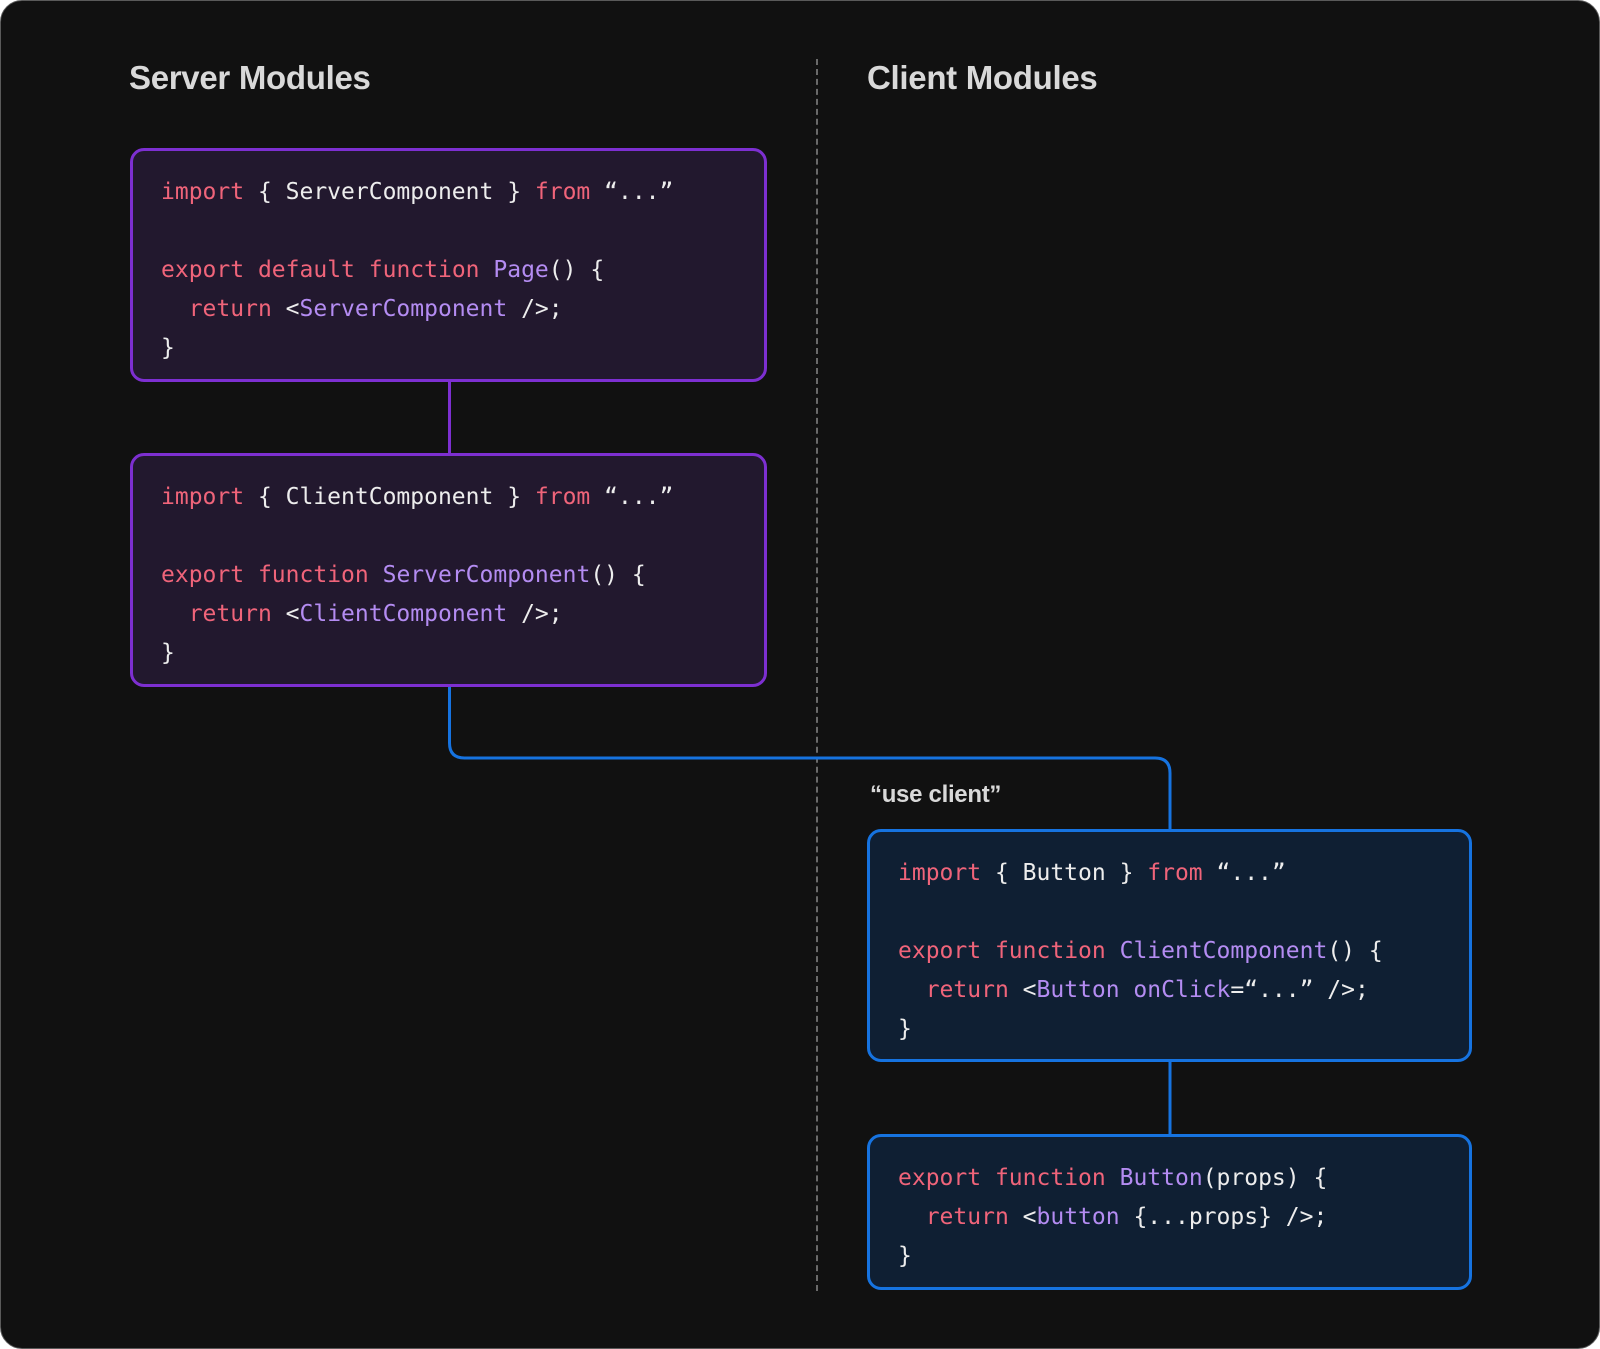 This screenshot has width=1600, height=1349. What do you see at coordinates (1223, 1217) in the screenshot?
I see `code-text: {...props} />;` at bounding box center [1223, 1217].